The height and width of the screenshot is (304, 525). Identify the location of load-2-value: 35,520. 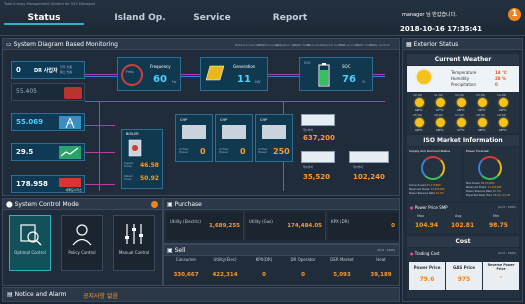
(316, 177).